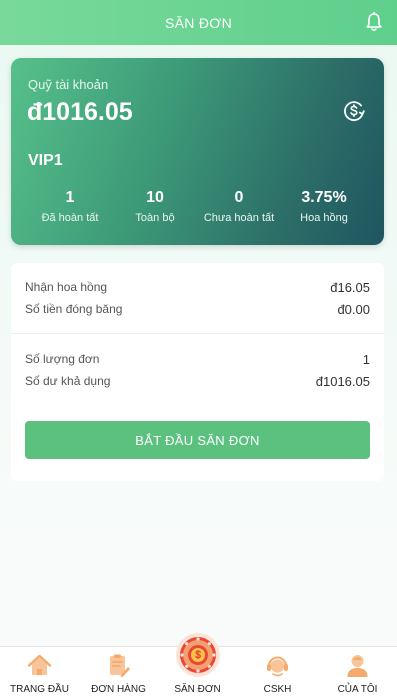  I want to click on stat-incomplete: 0 Chưa hoàn tất, so click(239, 206).